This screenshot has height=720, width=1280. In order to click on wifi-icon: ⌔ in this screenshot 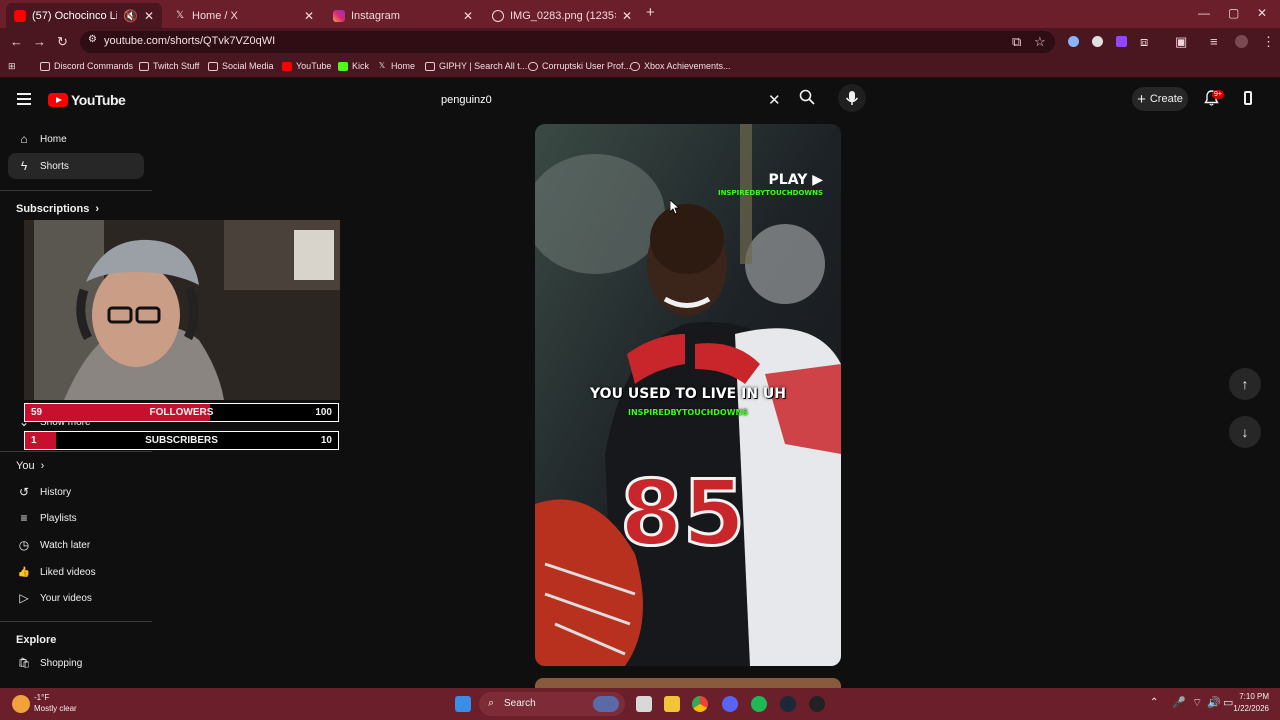, I will do `click(1197, 703)`.